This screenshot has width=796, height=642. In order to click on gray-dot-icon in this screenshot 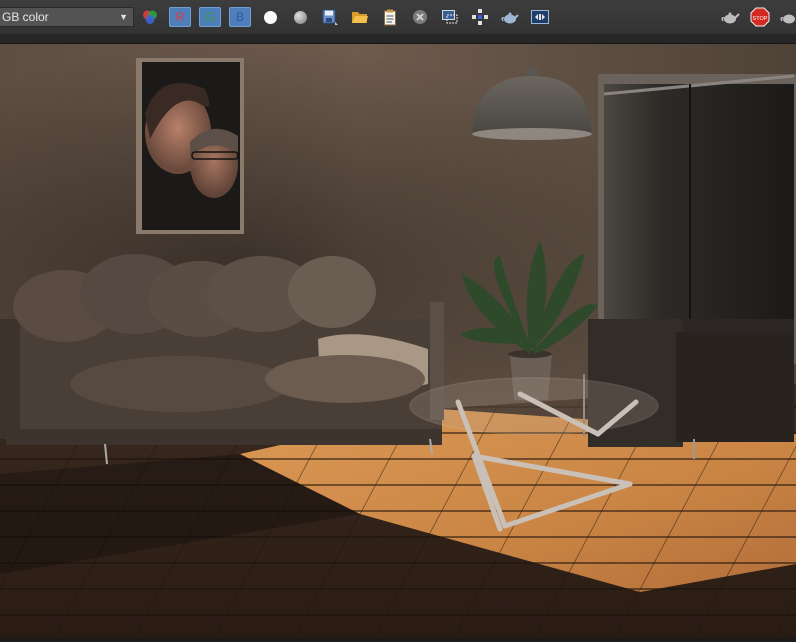, I will do `click(300, 17)`.